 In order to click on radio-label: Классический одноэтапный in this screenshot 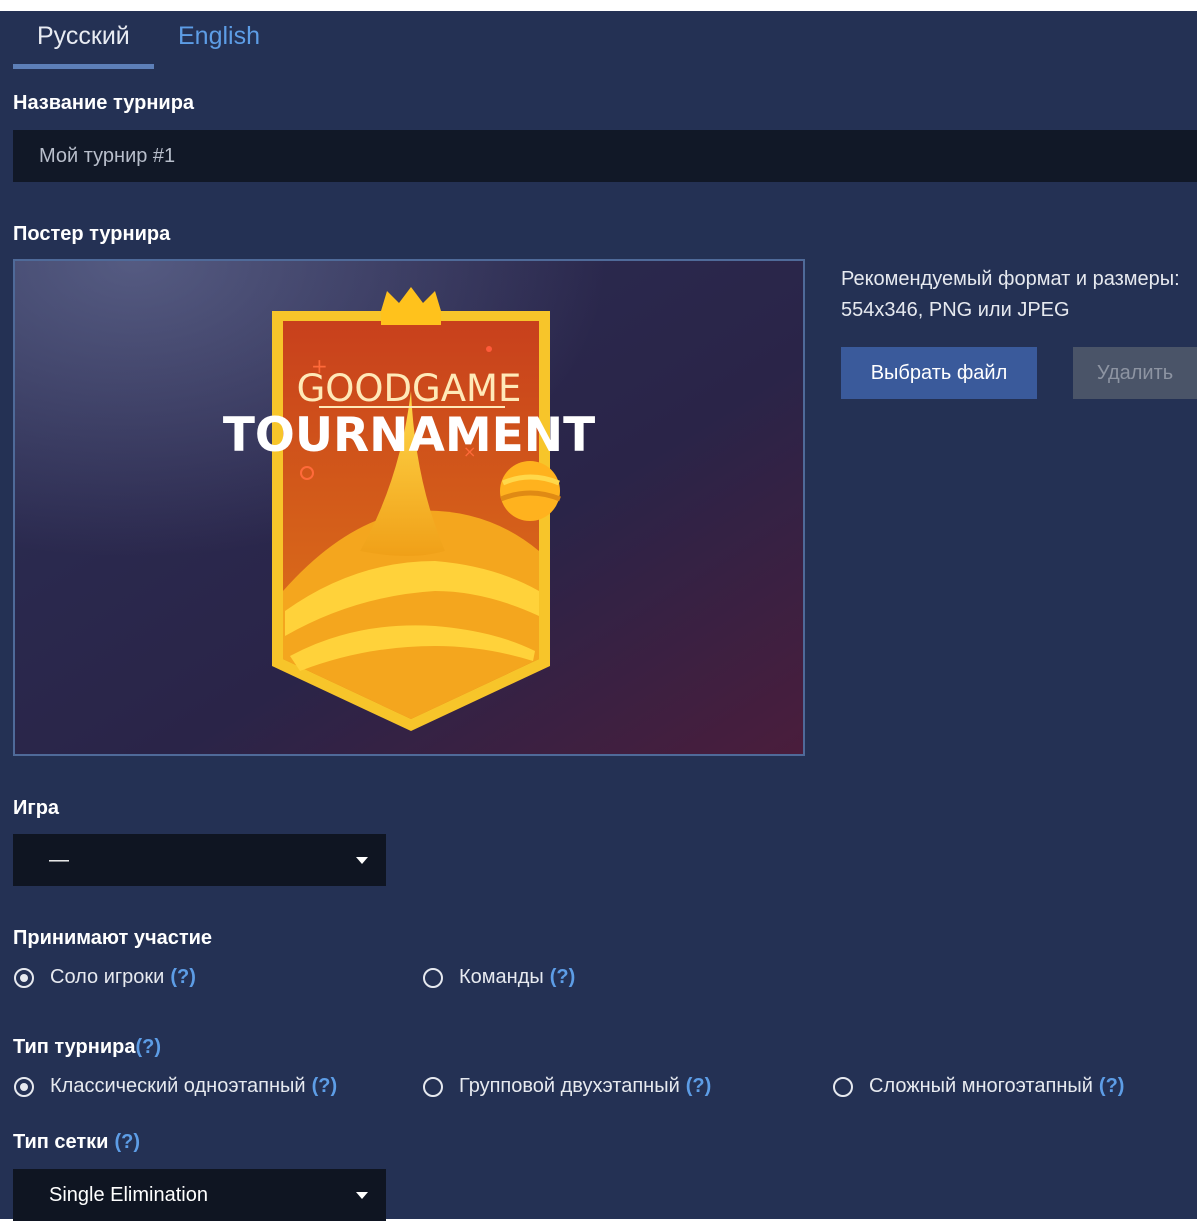, I will do `click(178, 1086)`.